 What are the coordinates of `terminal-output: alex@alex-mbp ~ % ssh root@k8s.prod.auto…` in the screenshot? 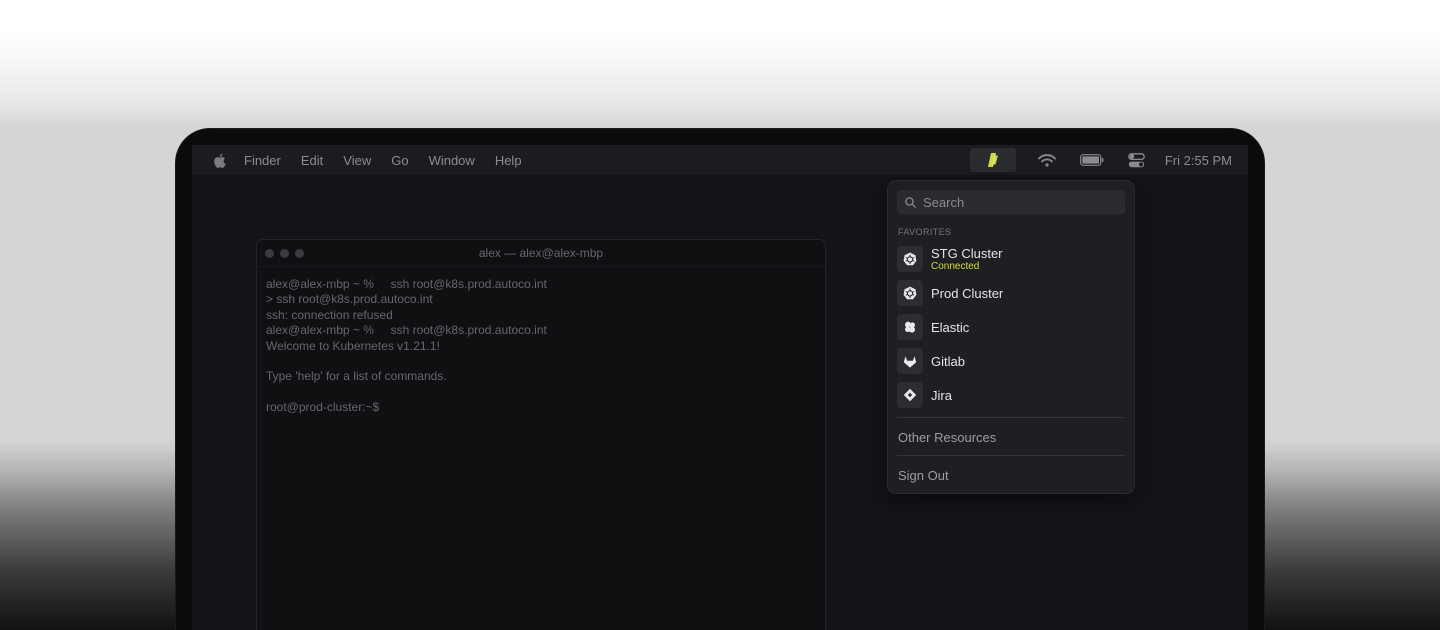 It's located at (541, 346).